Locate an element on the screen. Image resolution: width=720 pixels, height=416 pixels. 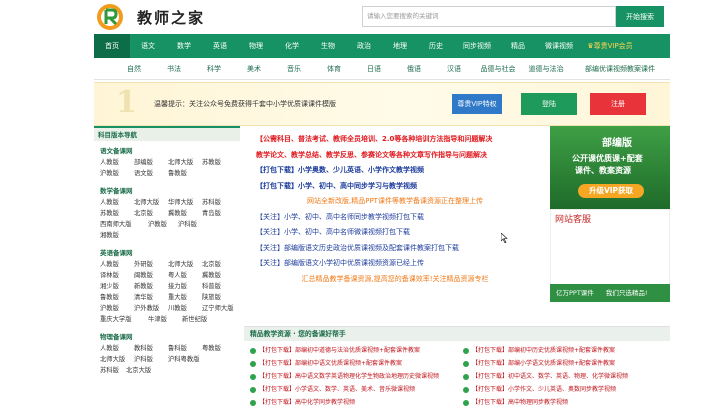
edition-link: 北京大版 is located at coordinates (143, 370).